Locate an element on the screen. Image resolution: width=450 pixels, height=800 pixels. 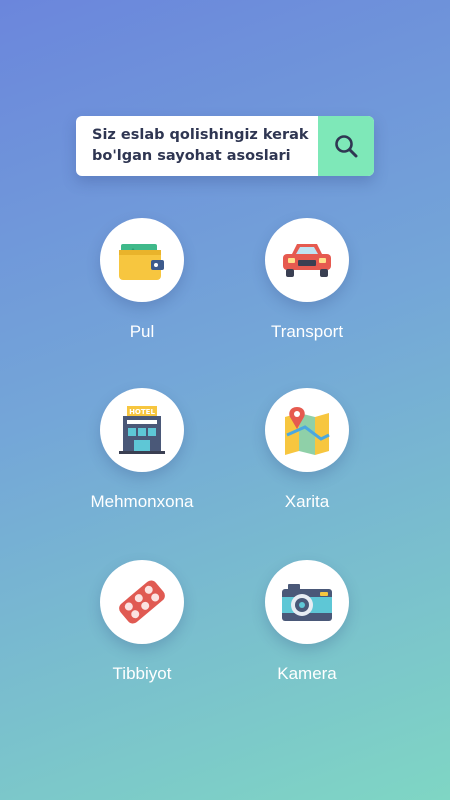
hotel-icon: HOTEL is located at coordinates (142, 430).